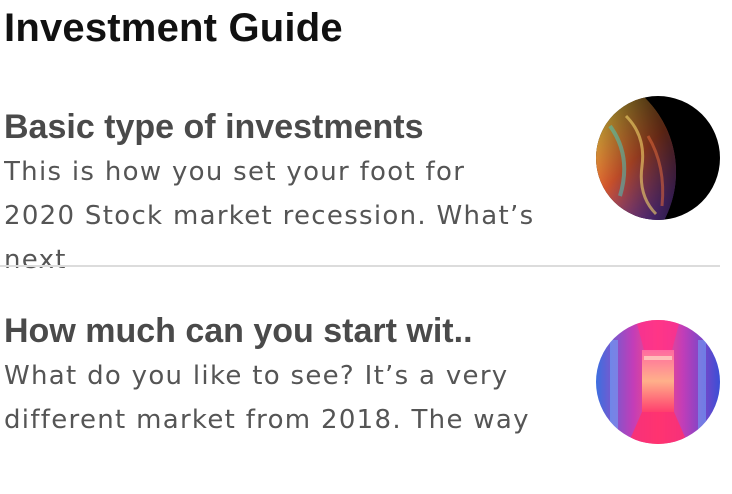  Describe the element at coordinates (238, 331) in the screenshot. I see `article-title: How much can you start wit..` at that location.